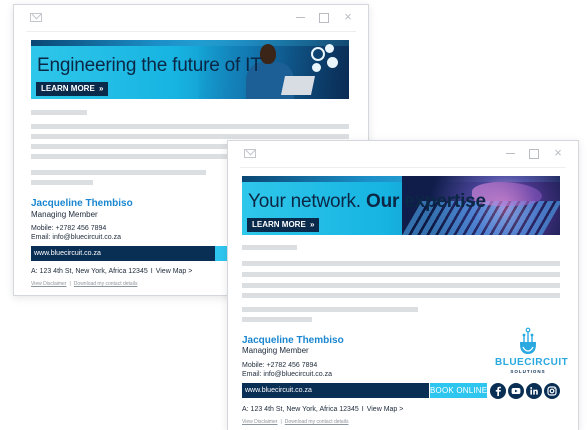 Image resolution: width=587 pixels, height=430 pixels. What do you see at coordinates (462, 390) in the screenshot?
I see `book-online-button: BOOK ONLINE »` at bounding box center [462, 390].